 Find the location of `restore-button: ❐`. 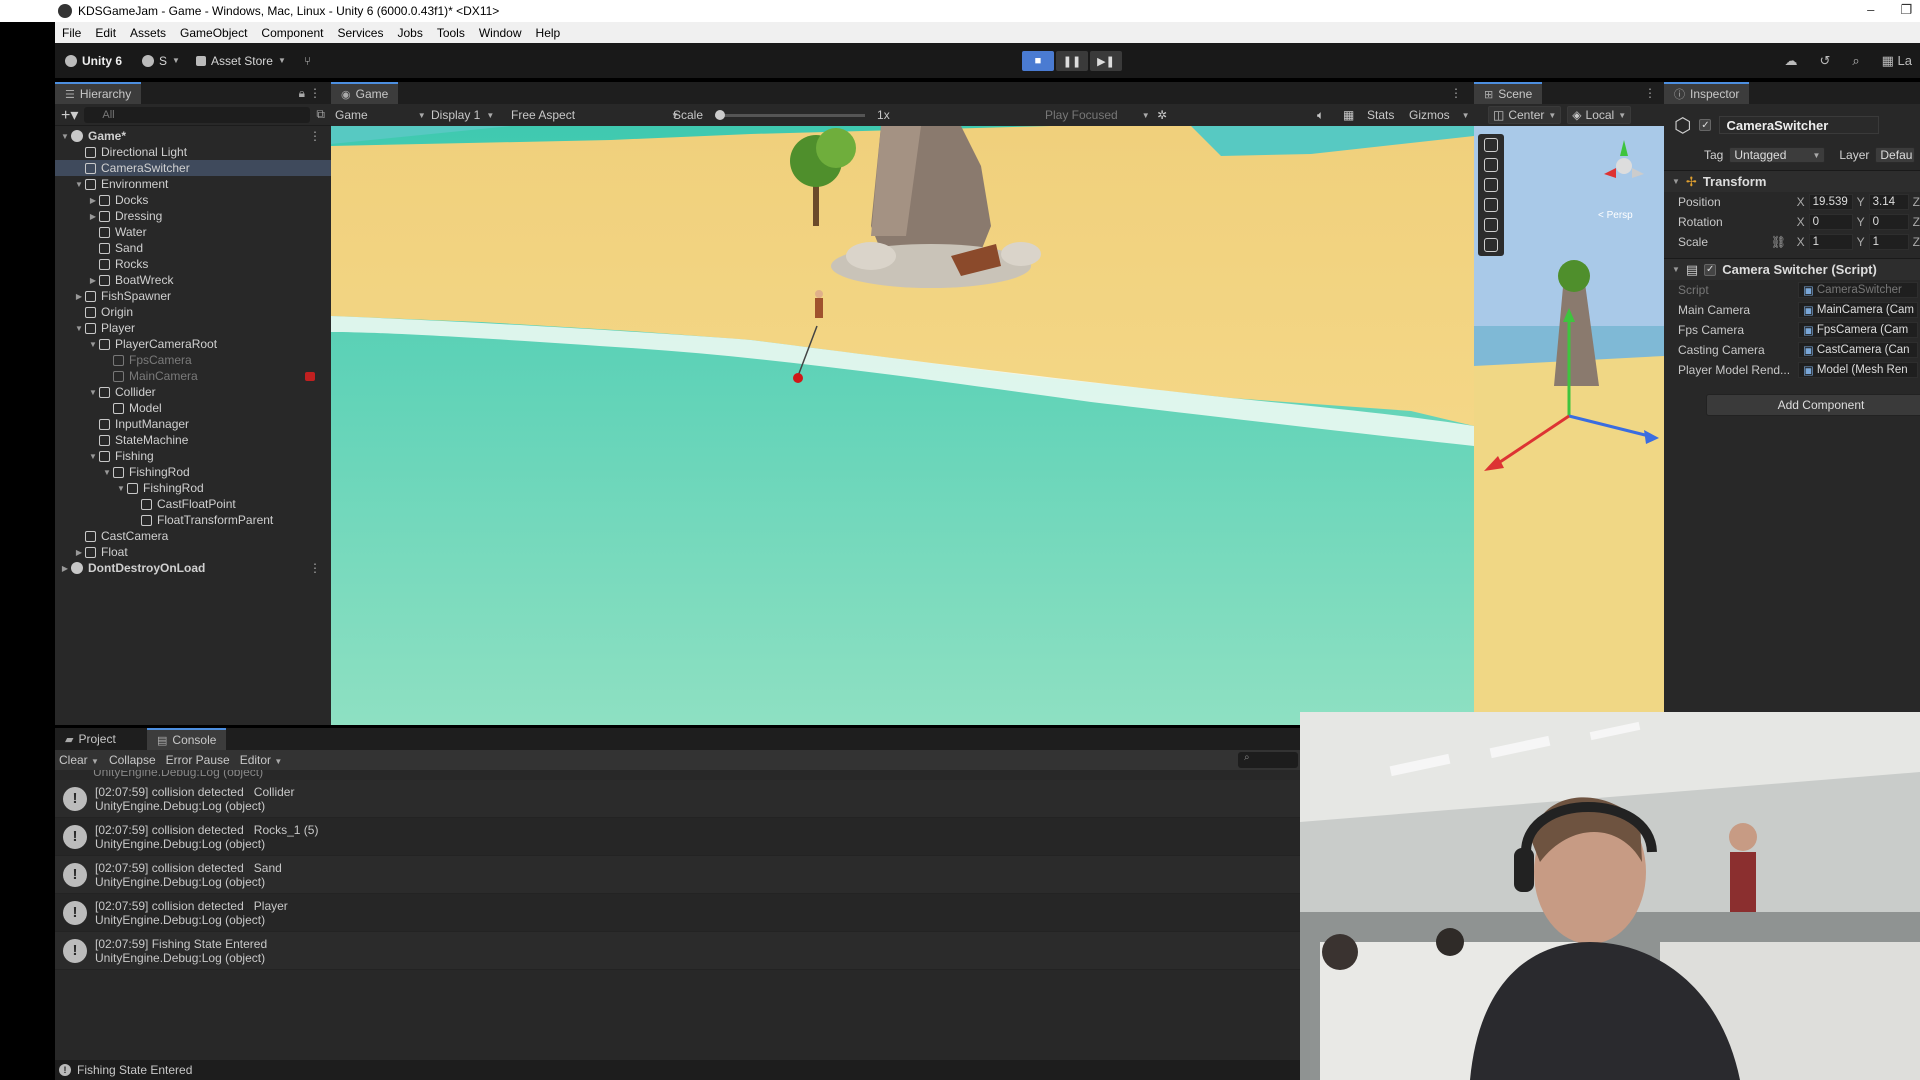

restore-button: ❐ is located at coordinates (1906, 10).